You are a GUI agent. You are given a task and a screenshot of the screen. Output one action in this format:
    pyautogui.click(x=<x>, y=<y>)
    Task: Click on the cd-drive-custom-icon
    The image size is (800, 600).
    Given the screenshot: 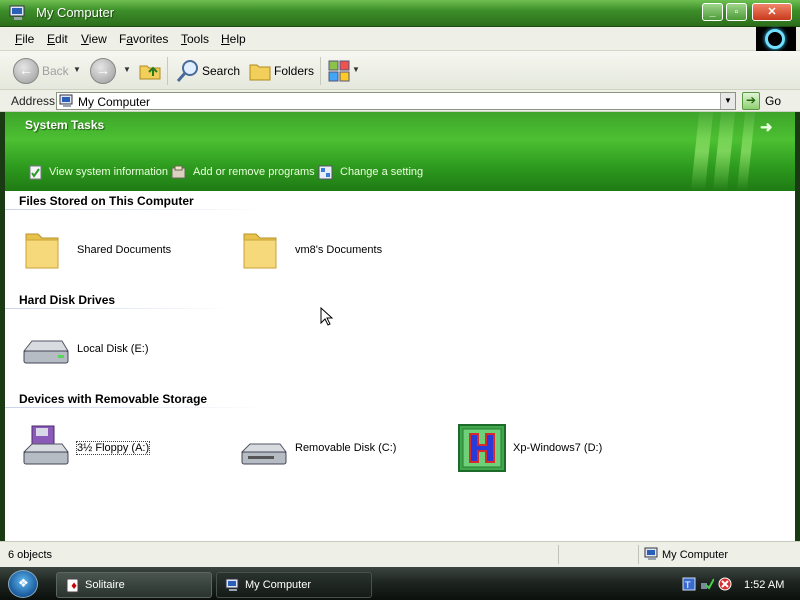 What is the action you would take?
    pyautogui.click(x=482, y=448)
    